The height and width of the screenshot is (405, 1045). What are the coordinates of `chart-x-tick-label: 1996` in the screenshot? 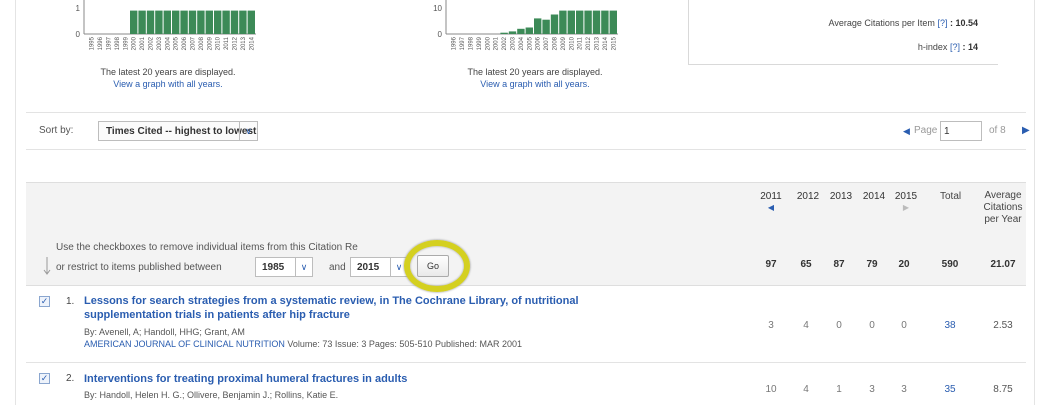 It's located at (455, 43).